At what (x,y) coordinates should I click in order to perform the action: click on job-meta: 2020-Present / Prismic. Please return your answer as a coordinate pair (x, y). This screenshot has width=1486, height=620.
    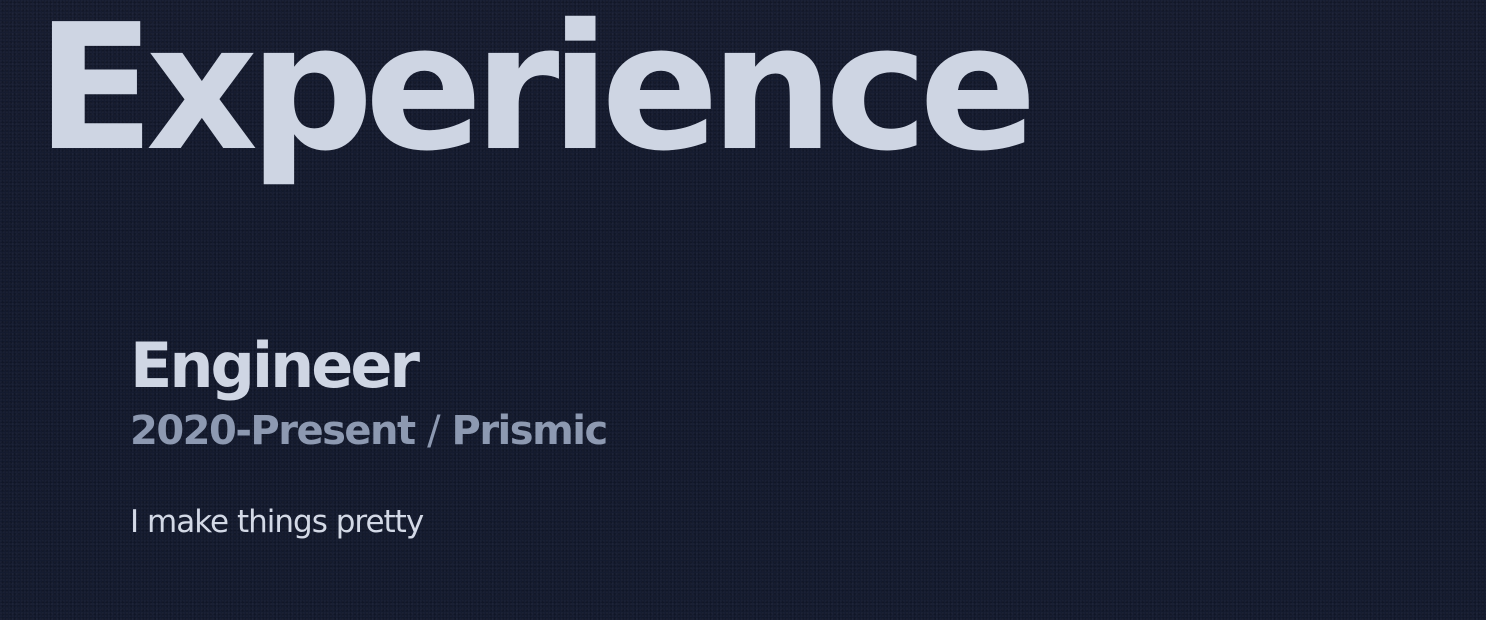
    Looking at the image, I should click on (580, 431).